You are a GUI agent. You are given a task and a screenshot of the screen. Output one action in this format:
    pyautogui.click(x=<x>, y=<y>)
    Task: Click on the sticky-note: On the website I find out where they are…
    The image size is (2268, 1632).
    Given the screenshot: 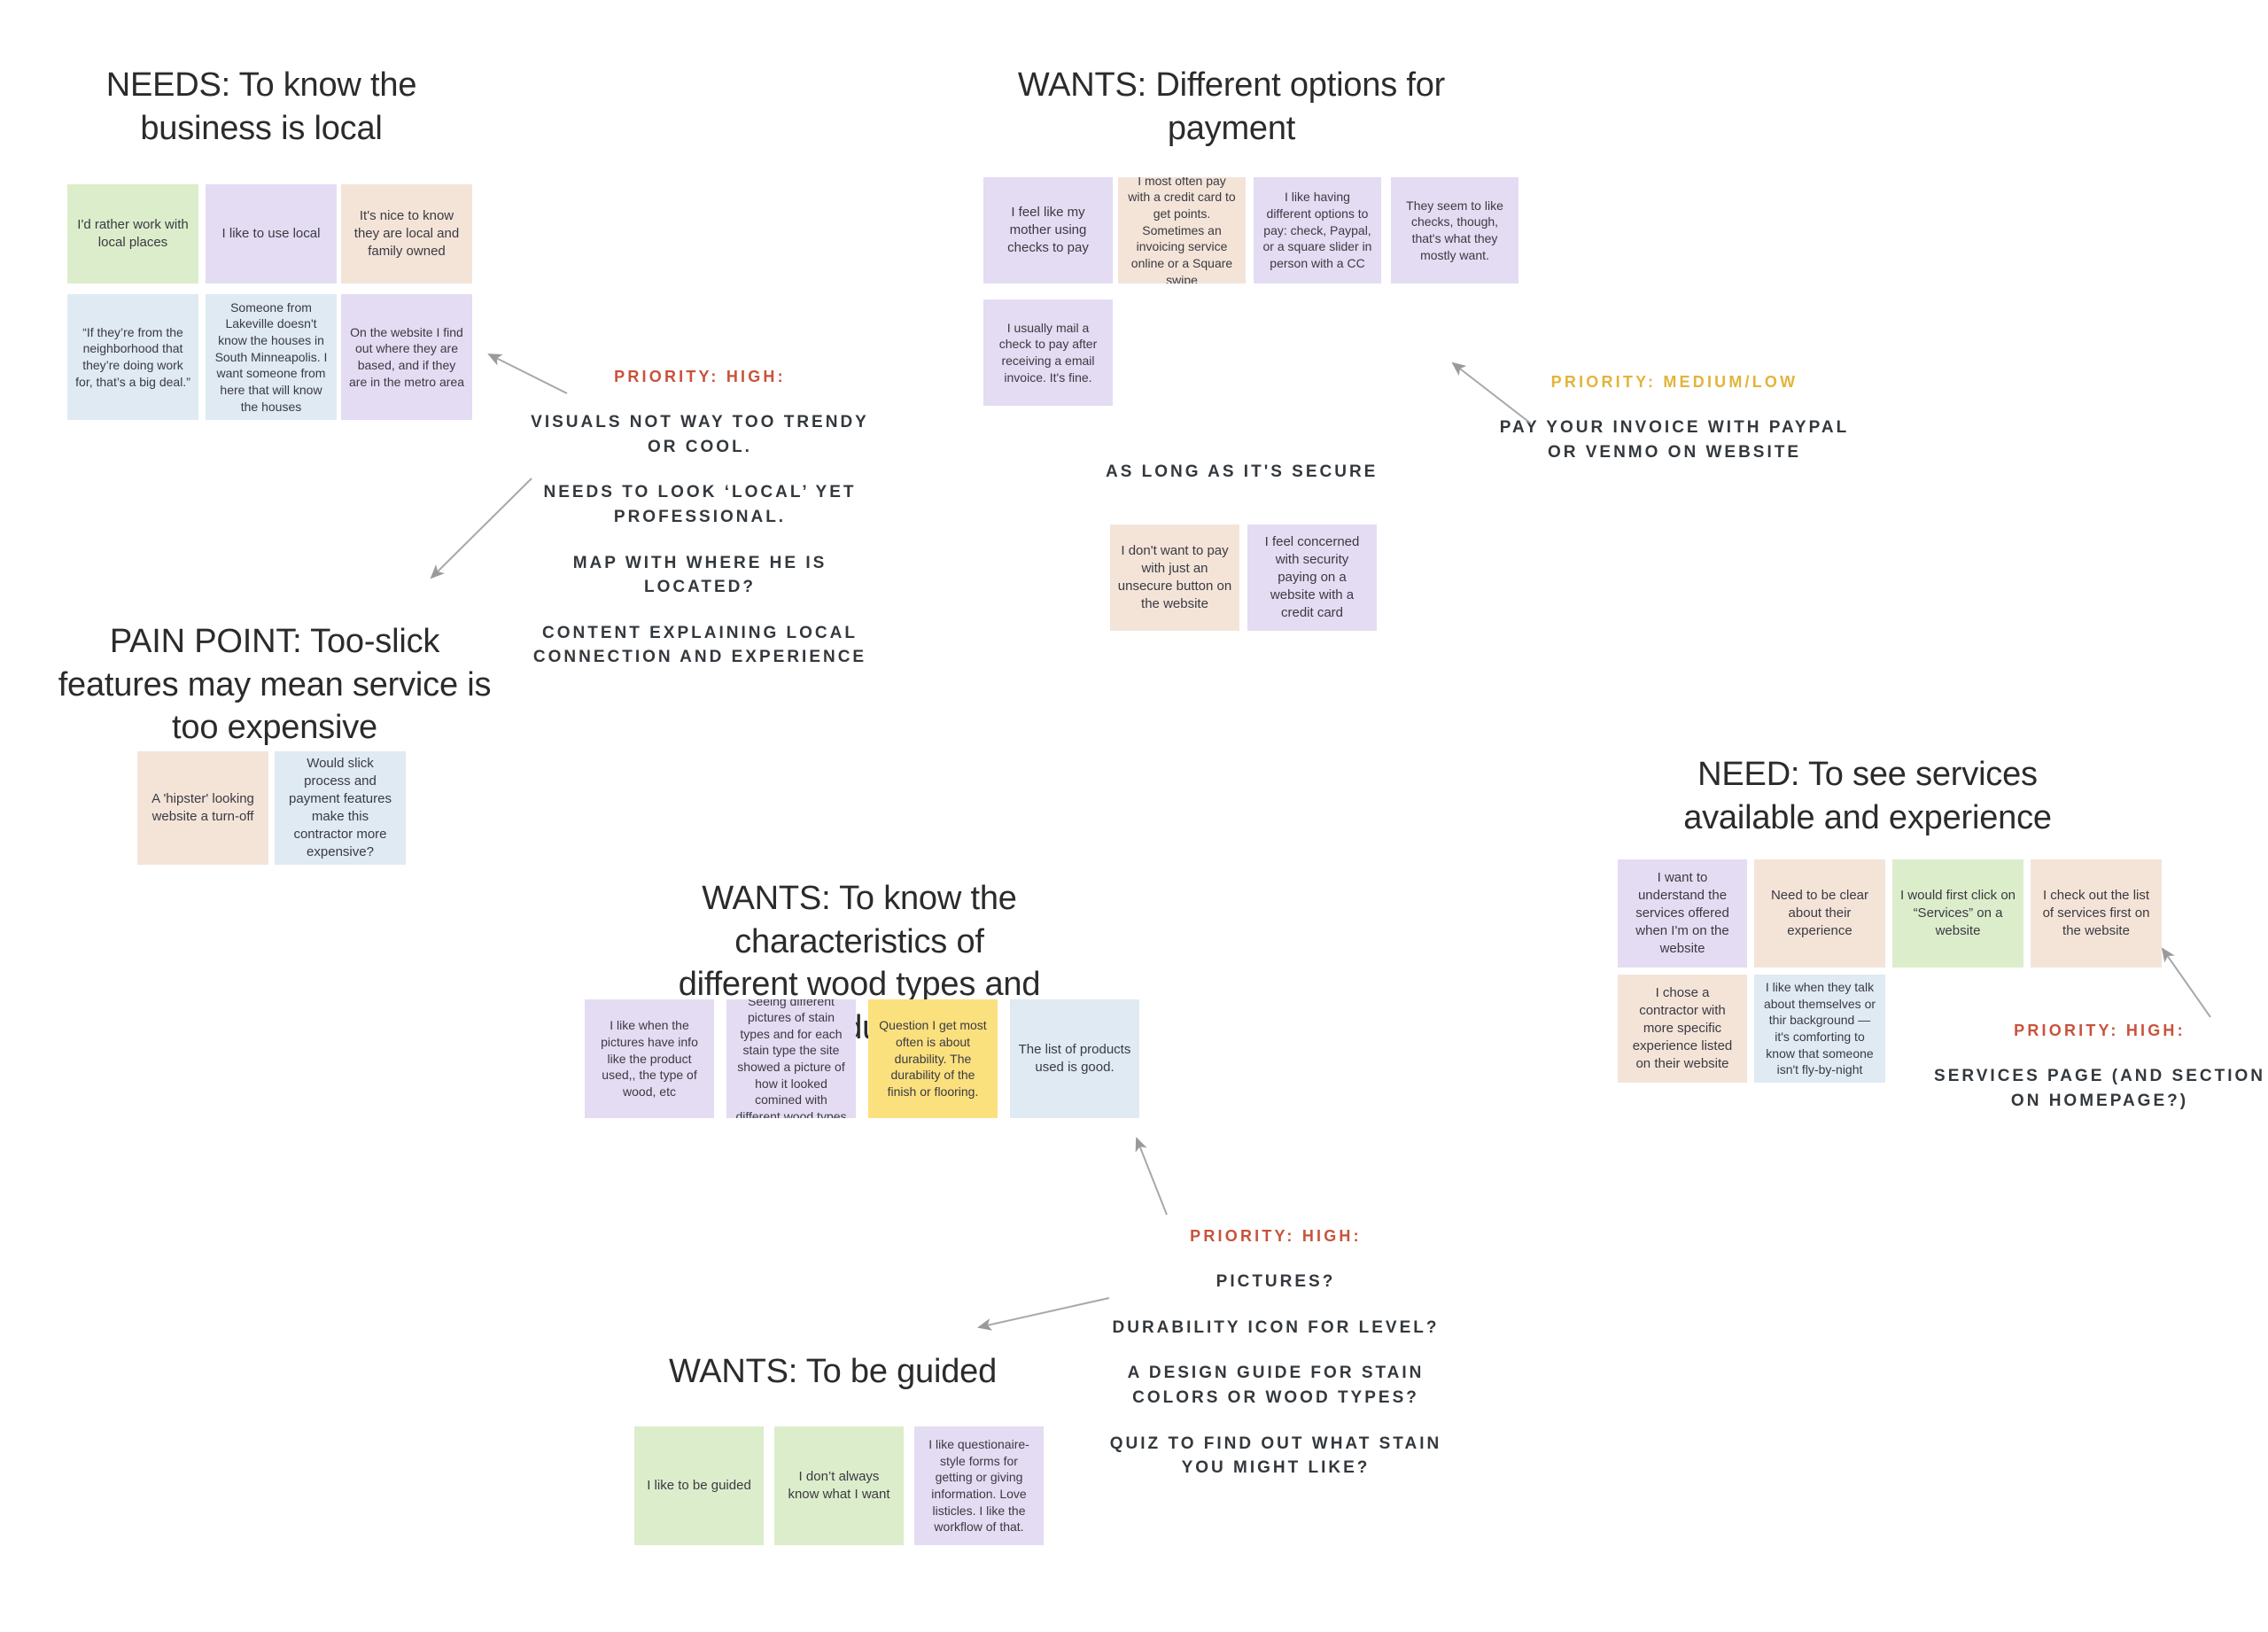 What is the action you would take?
    pyautogui.click(x=406, y=357)
    